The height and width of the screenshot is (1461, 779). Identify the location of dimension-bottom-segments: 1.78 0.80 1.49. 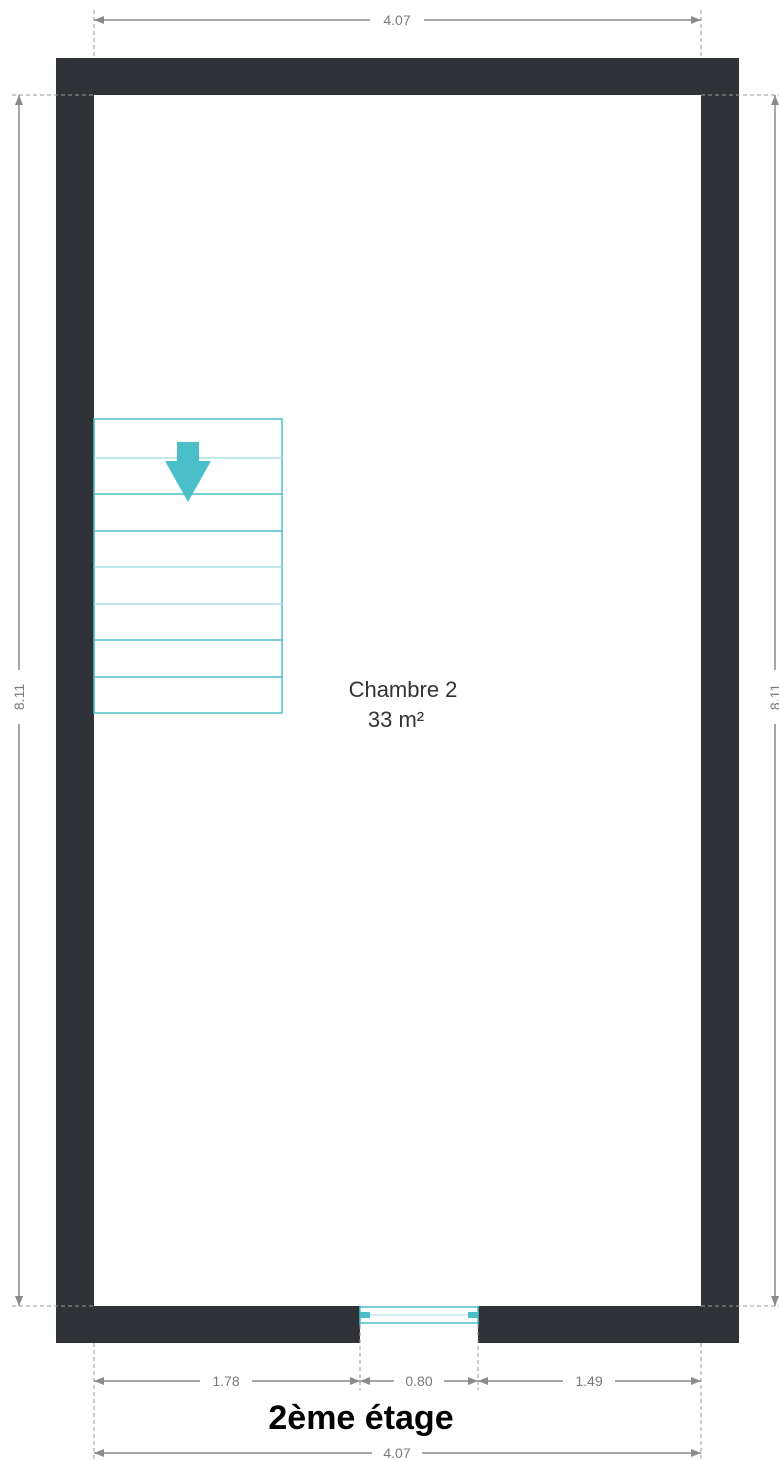
(397, 1393).